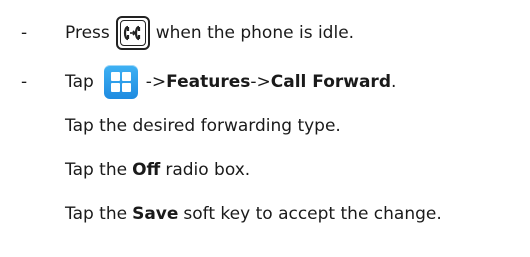 This screenshot has width=530, height=257. What do you see at coordinates (394, 82) in the screenshot?
I see `period: .` at bounding box center [394, 82].